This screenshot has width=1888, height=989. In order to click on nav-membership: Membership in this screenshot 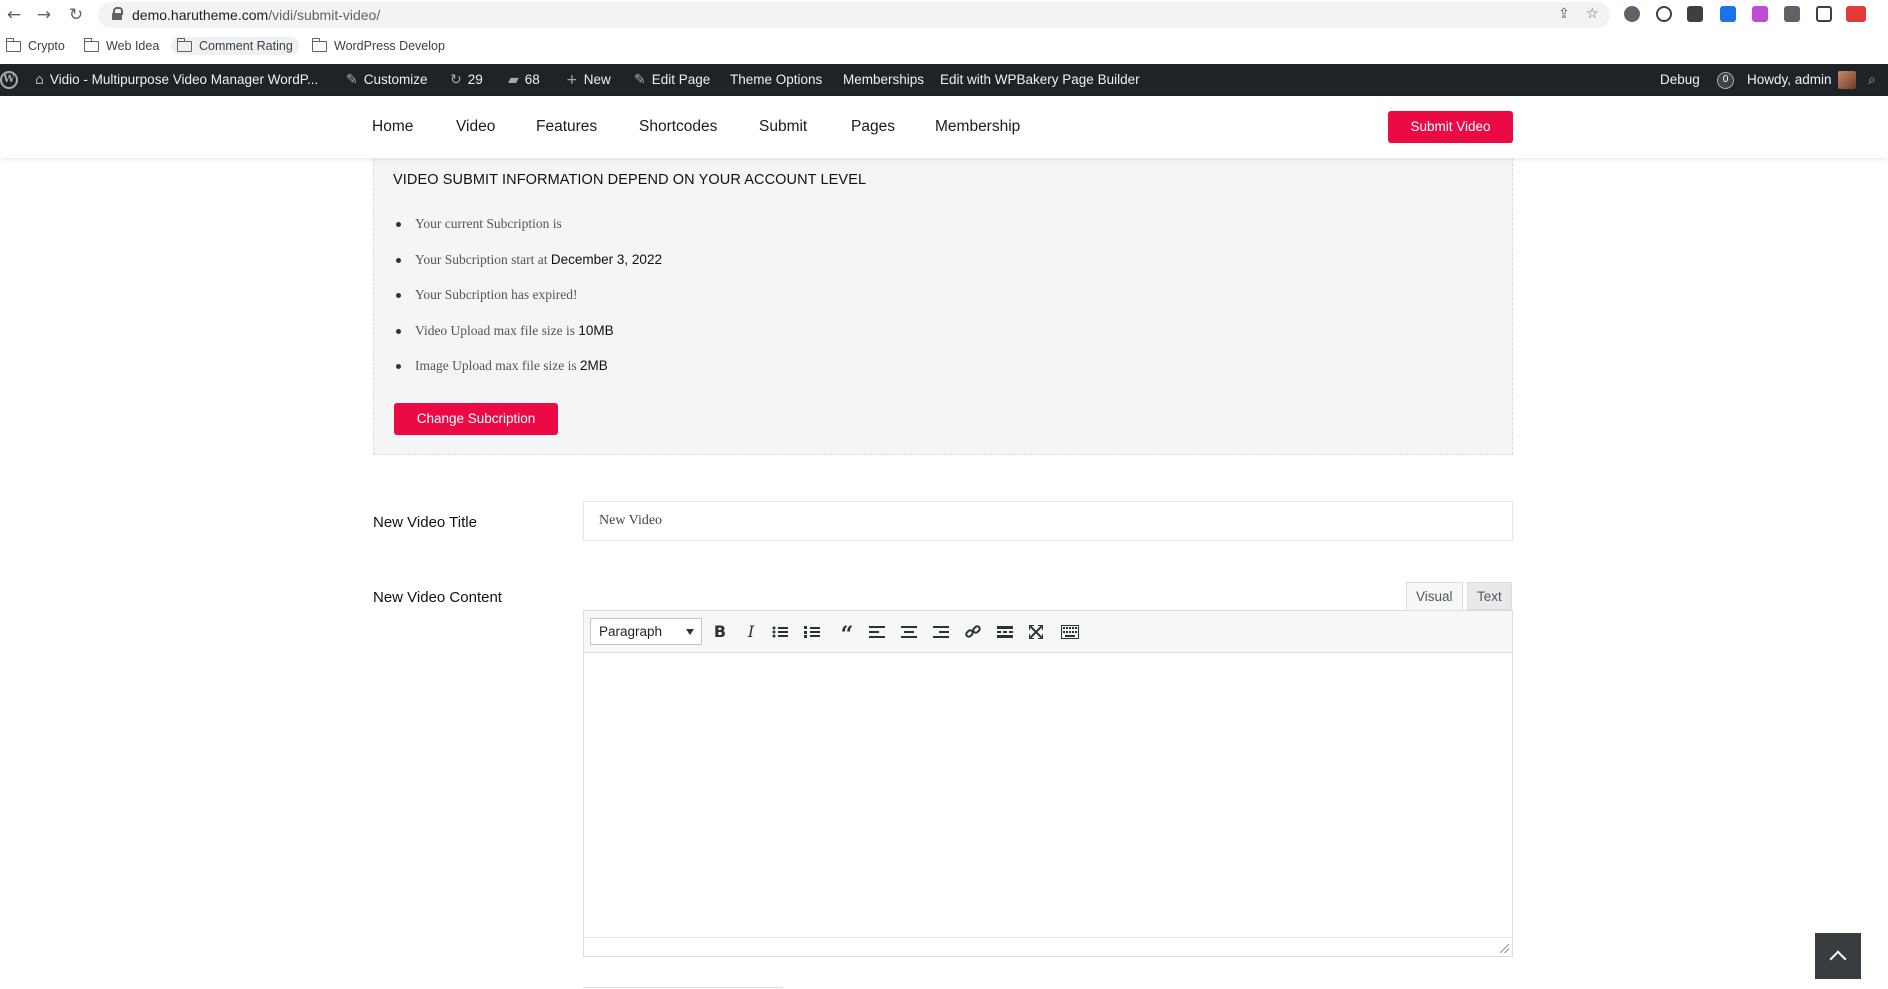, I will do `click(977, 127)`.